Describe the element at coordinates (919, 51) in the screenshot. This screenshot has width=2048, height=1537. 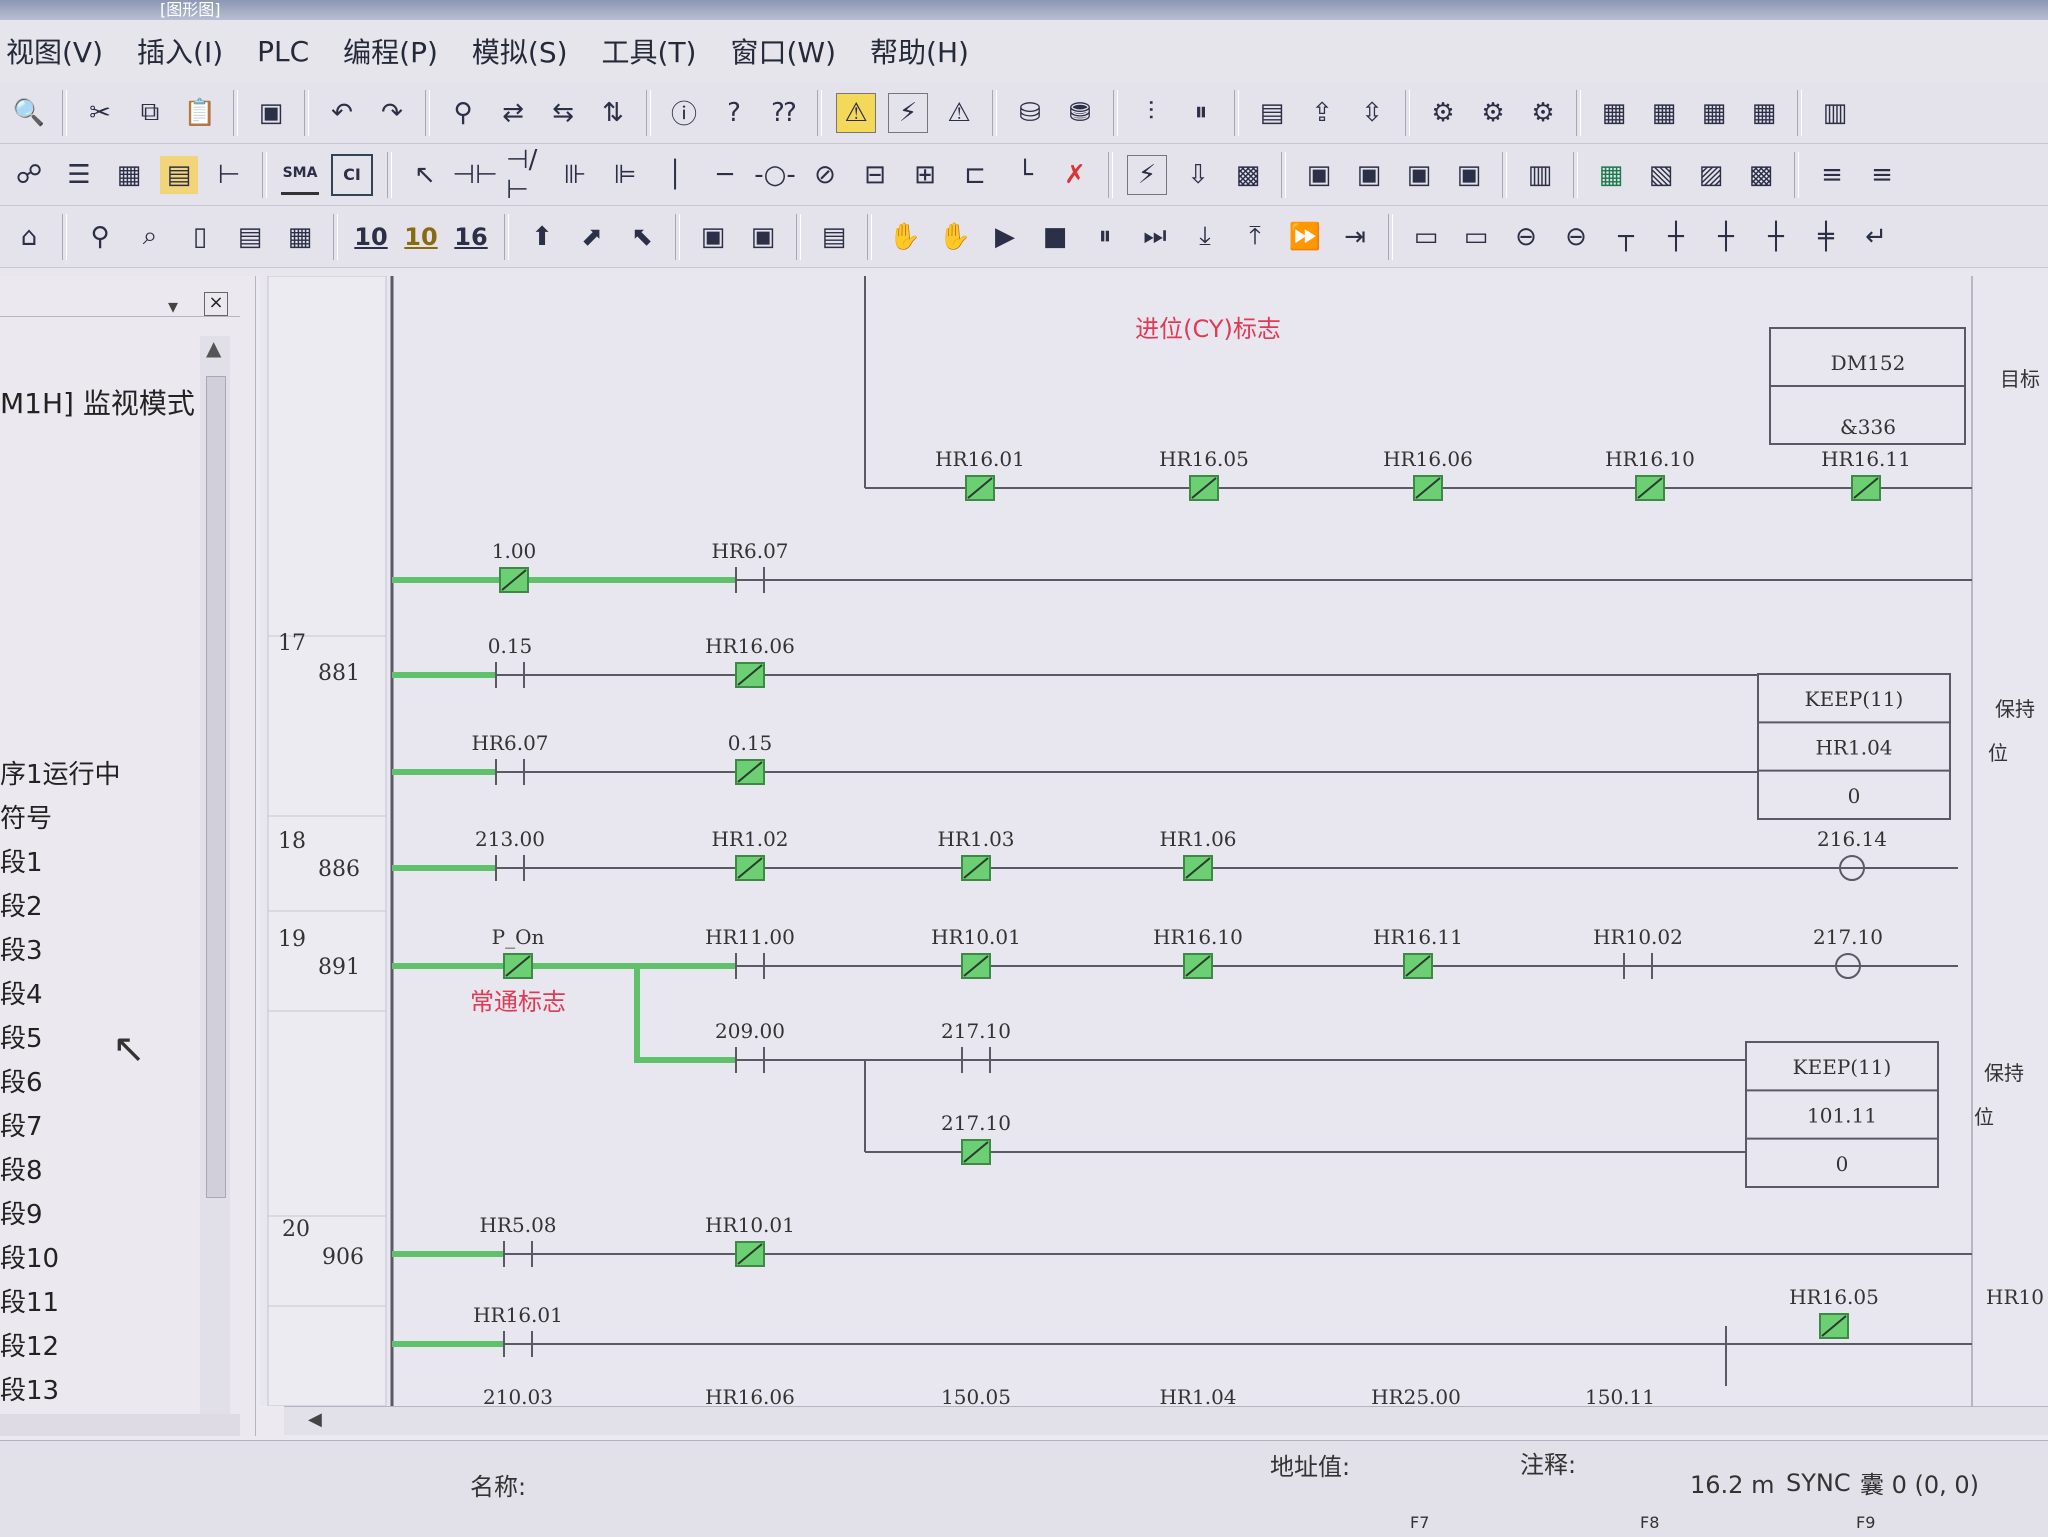
I see `menu-help: 帮助(H)` at that location.